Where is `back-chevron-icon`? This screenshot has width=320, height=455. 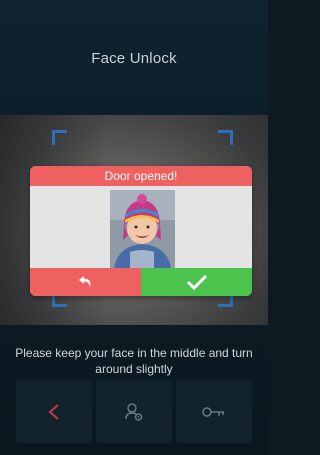
back-chevron-icon is located at coordinates (53, 412).